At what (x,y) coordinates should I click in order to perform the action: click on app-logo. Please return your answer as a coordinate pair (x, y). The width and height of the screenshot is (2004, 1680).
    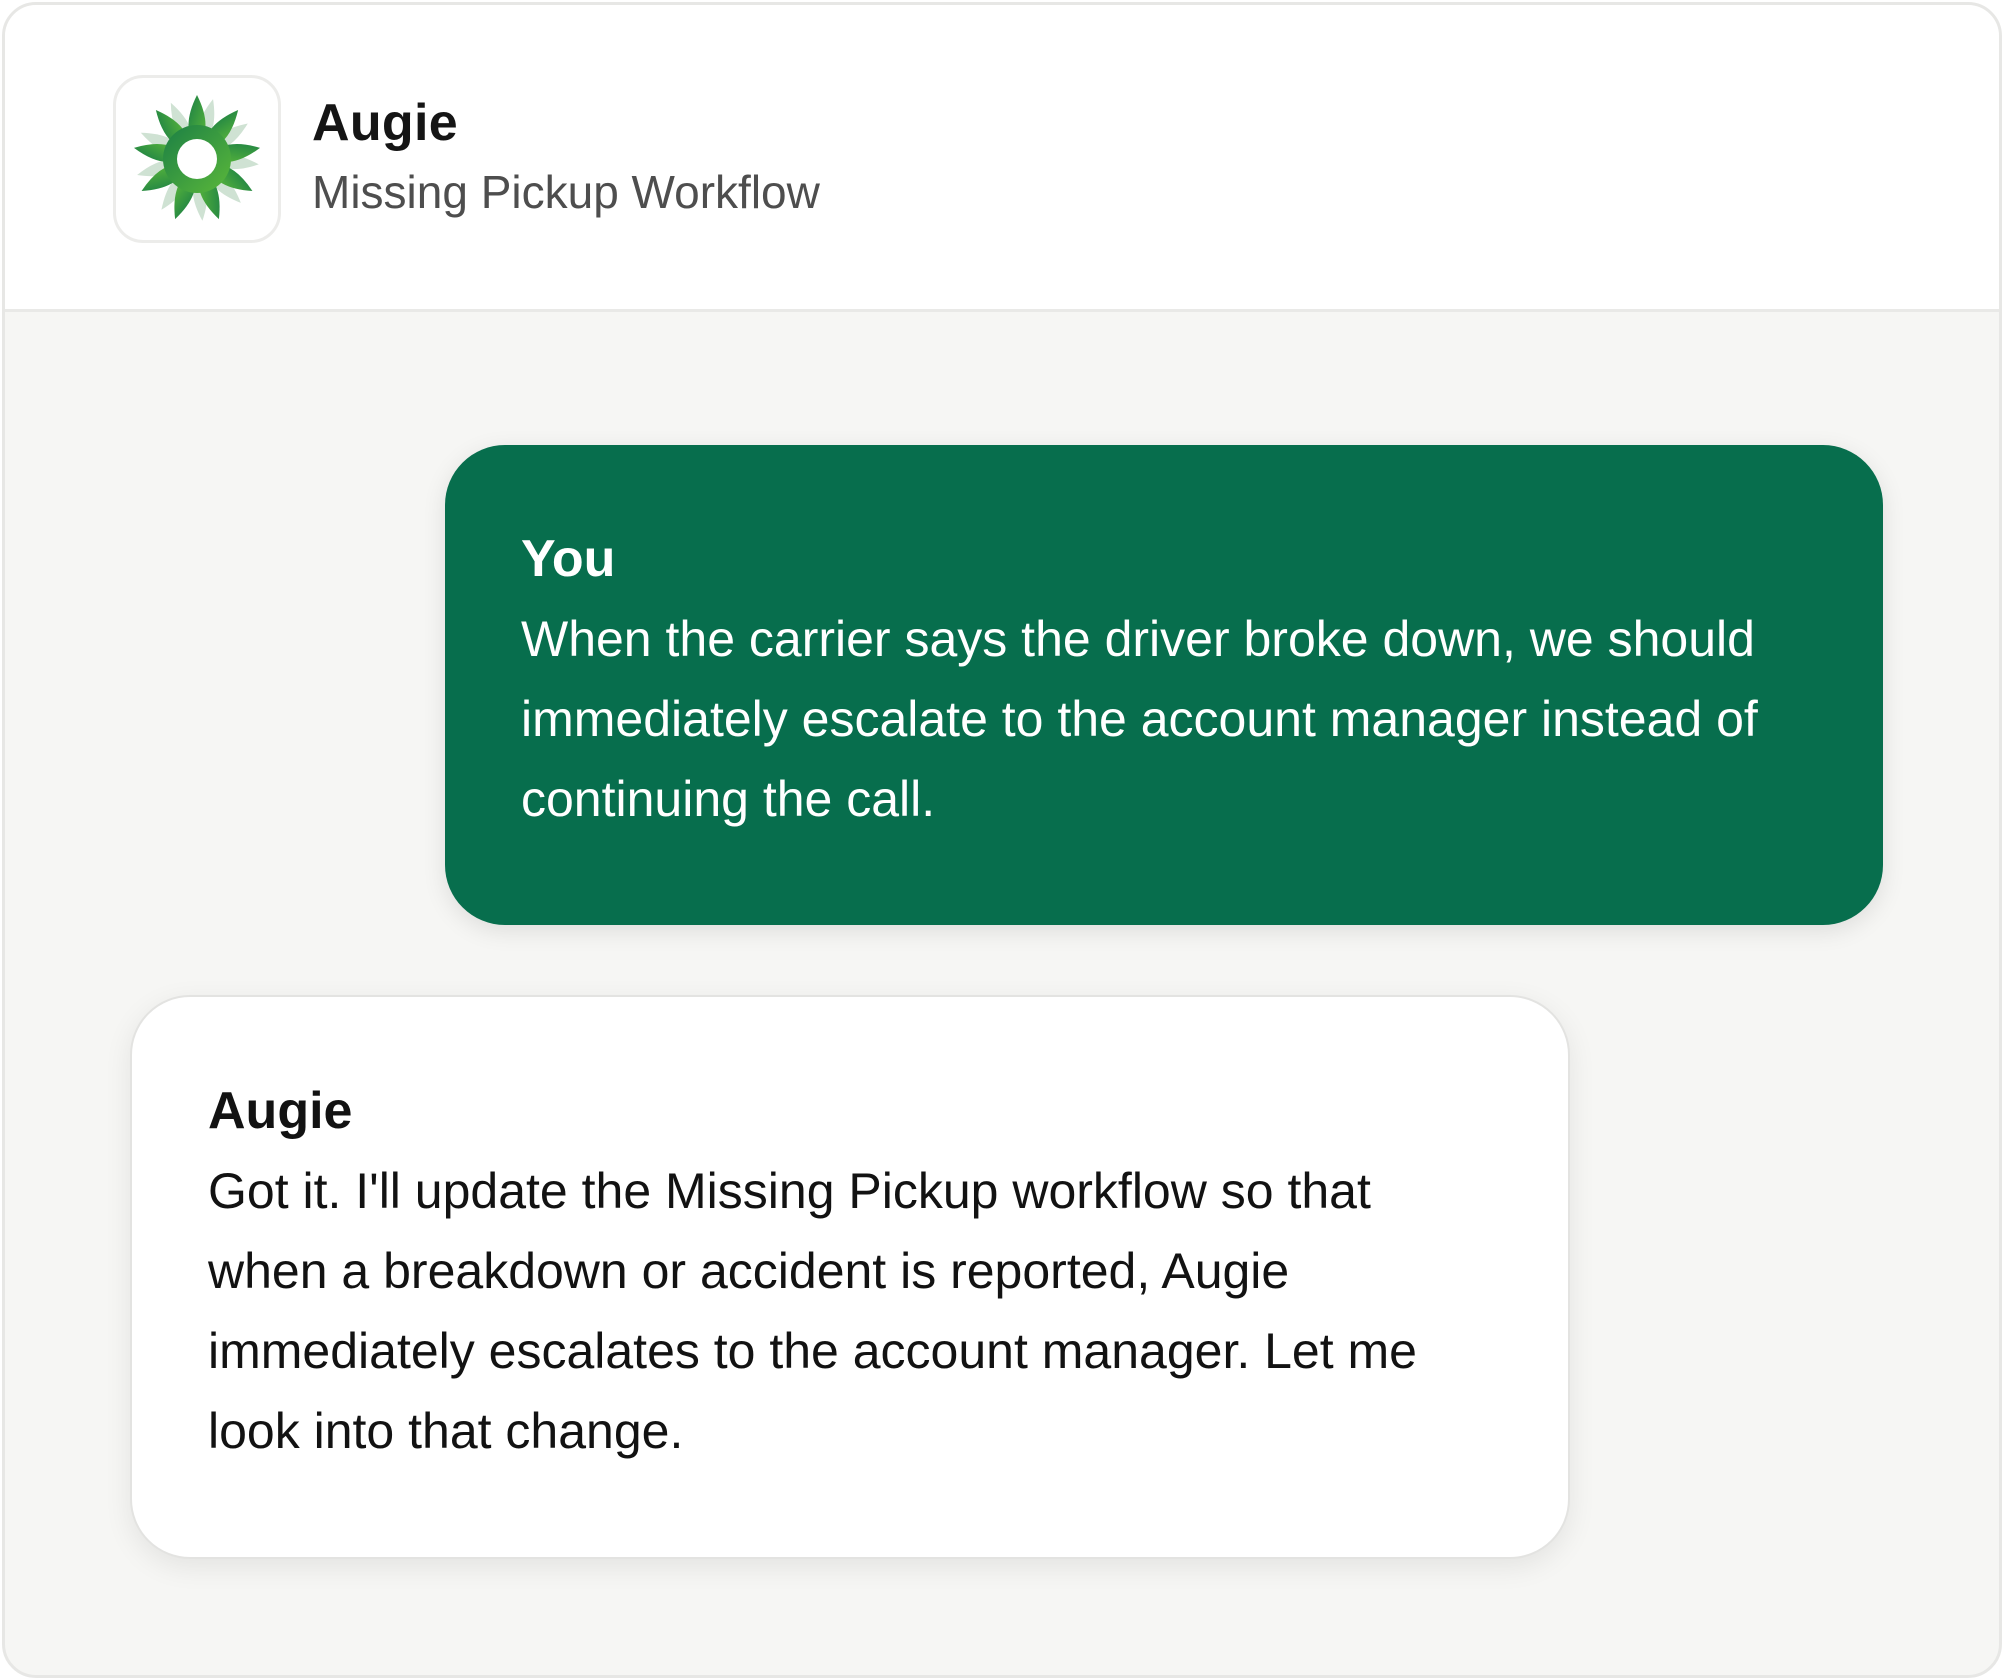
    Looking at the image, I should click on (197, 159).